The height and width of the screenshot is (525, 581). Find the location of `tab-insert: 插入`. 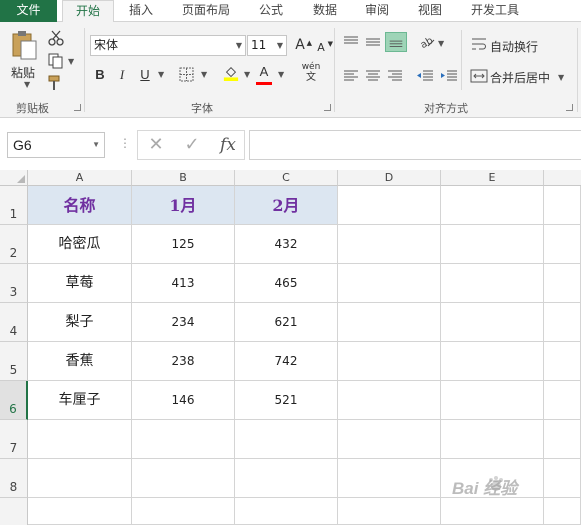

tab-insert: 插入 is located at coordinates (141, 11).